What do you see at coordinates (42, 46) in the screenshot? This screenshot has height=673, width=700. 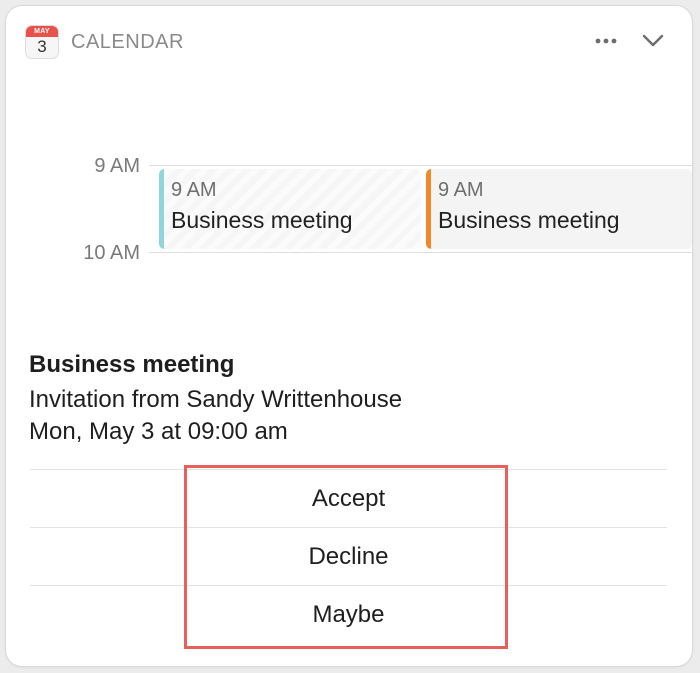 I see `calendar-icon-day: 3` at bounding box center [42, 46].